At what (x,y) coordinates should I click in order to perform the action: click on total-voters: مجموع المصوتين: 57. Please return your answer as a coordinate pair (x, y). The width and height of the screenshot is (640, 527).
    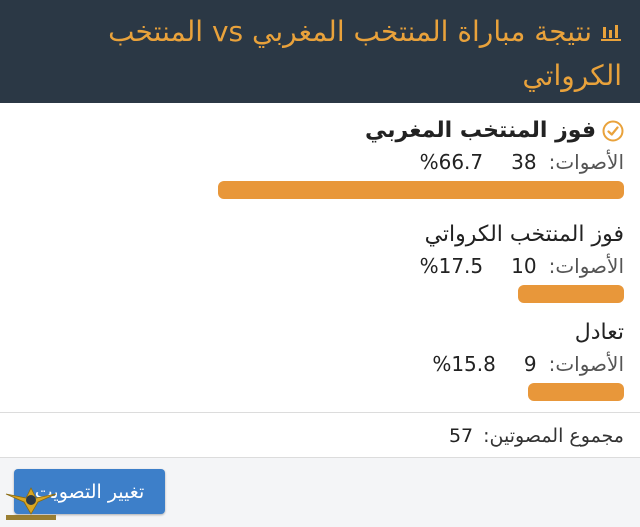
    Looking at the image, I should click on (536, 436).